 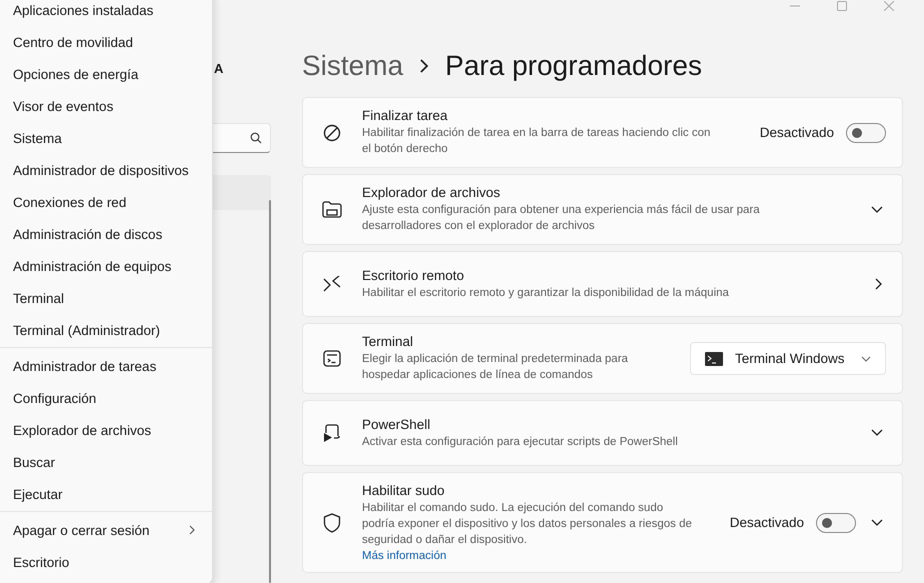 I want to click on menu-item: Configuración, so click(x=106, y=398).